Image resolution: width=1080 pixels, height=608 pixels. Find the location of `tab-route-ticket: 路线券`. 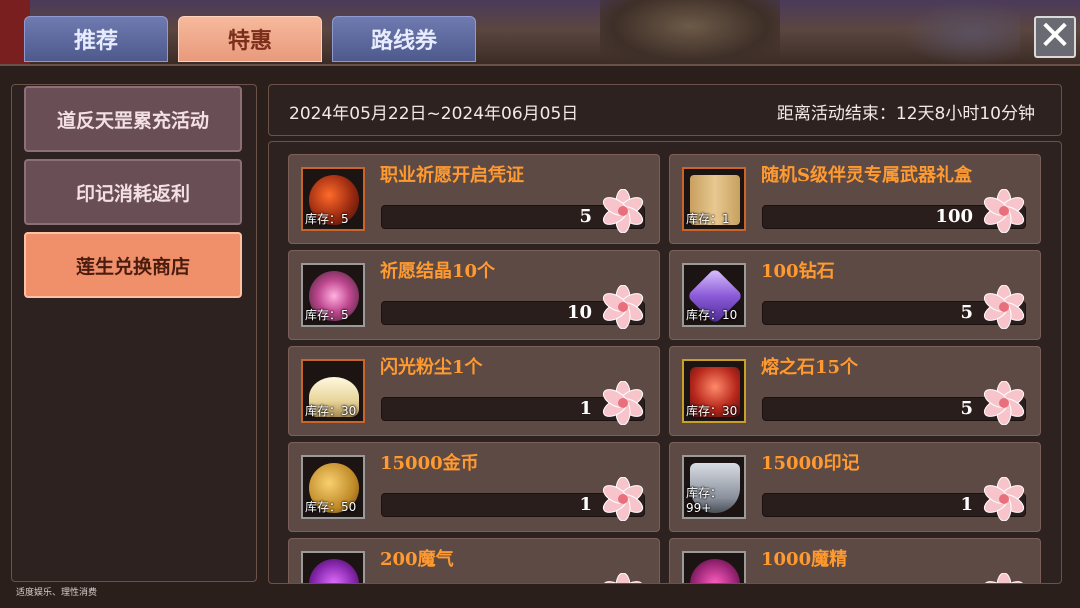

tab-route-ticket: 路线券 is located at coordinates (404, 39).